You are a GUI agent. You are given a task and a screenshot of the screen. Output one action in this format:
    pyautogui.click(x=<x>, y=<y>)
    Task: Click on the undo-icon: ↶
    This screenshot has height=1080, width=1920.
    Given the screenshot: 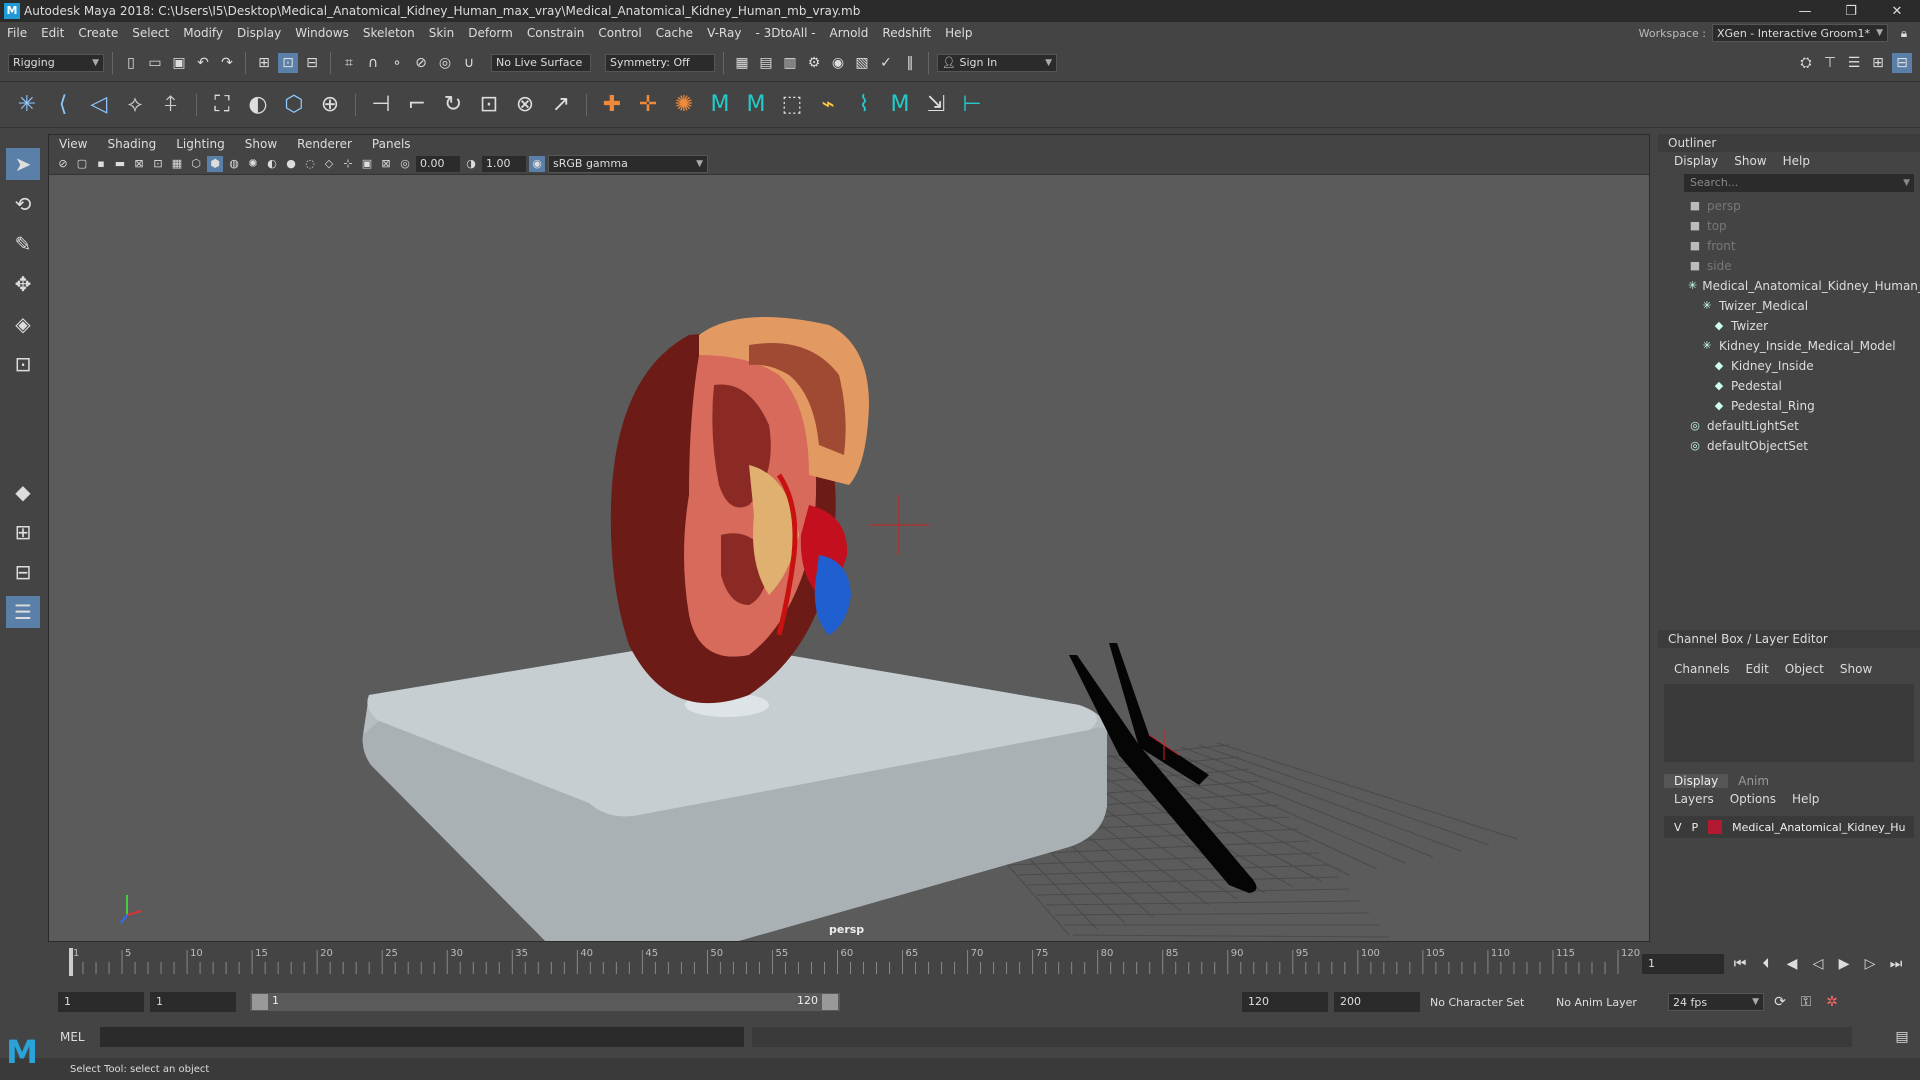 What is the action you would take?
    pyautogui.click(x=203, y=63)
    